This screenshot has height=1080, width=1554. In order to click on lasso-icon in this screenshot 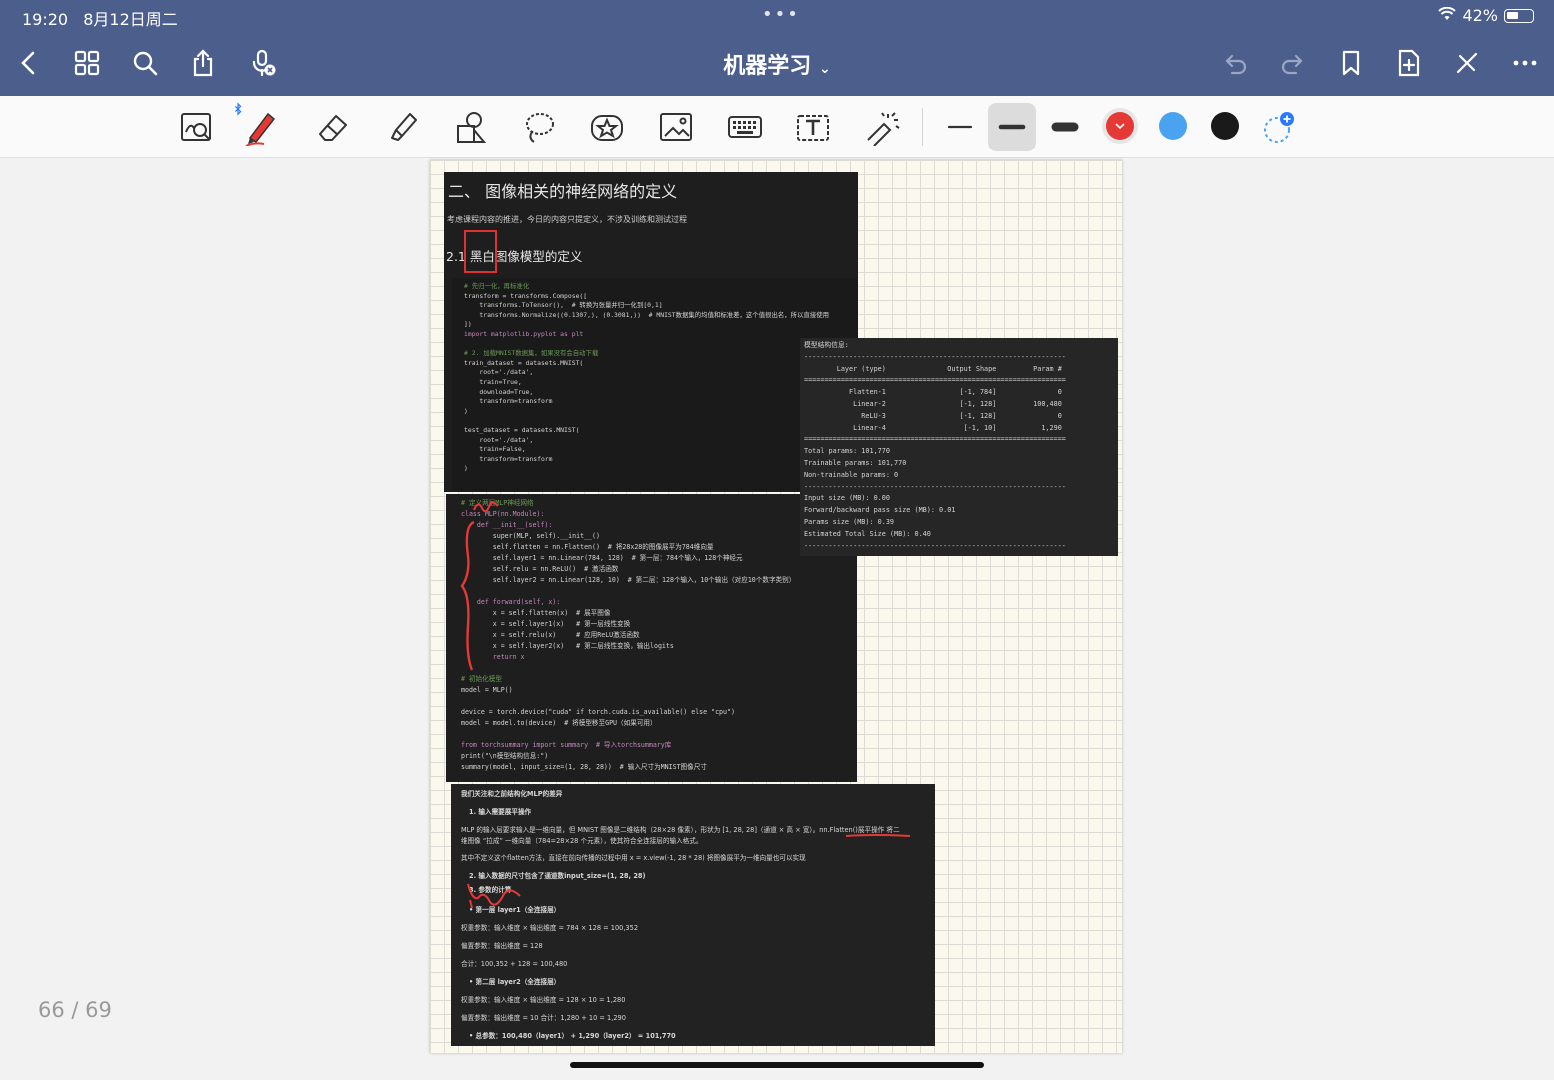, I will do `click(539, 127)`.